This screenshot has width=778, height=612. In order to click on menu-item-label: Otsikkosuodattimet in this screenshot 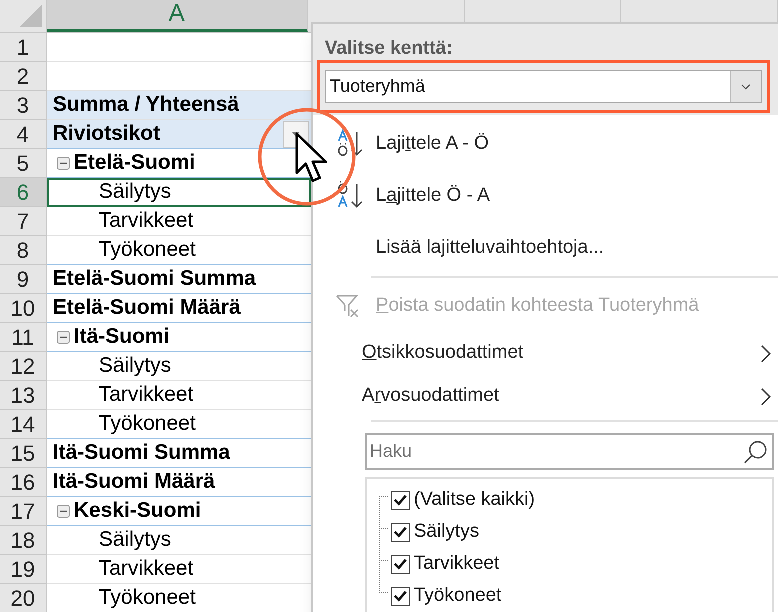, I will do `click(443, 353)`.